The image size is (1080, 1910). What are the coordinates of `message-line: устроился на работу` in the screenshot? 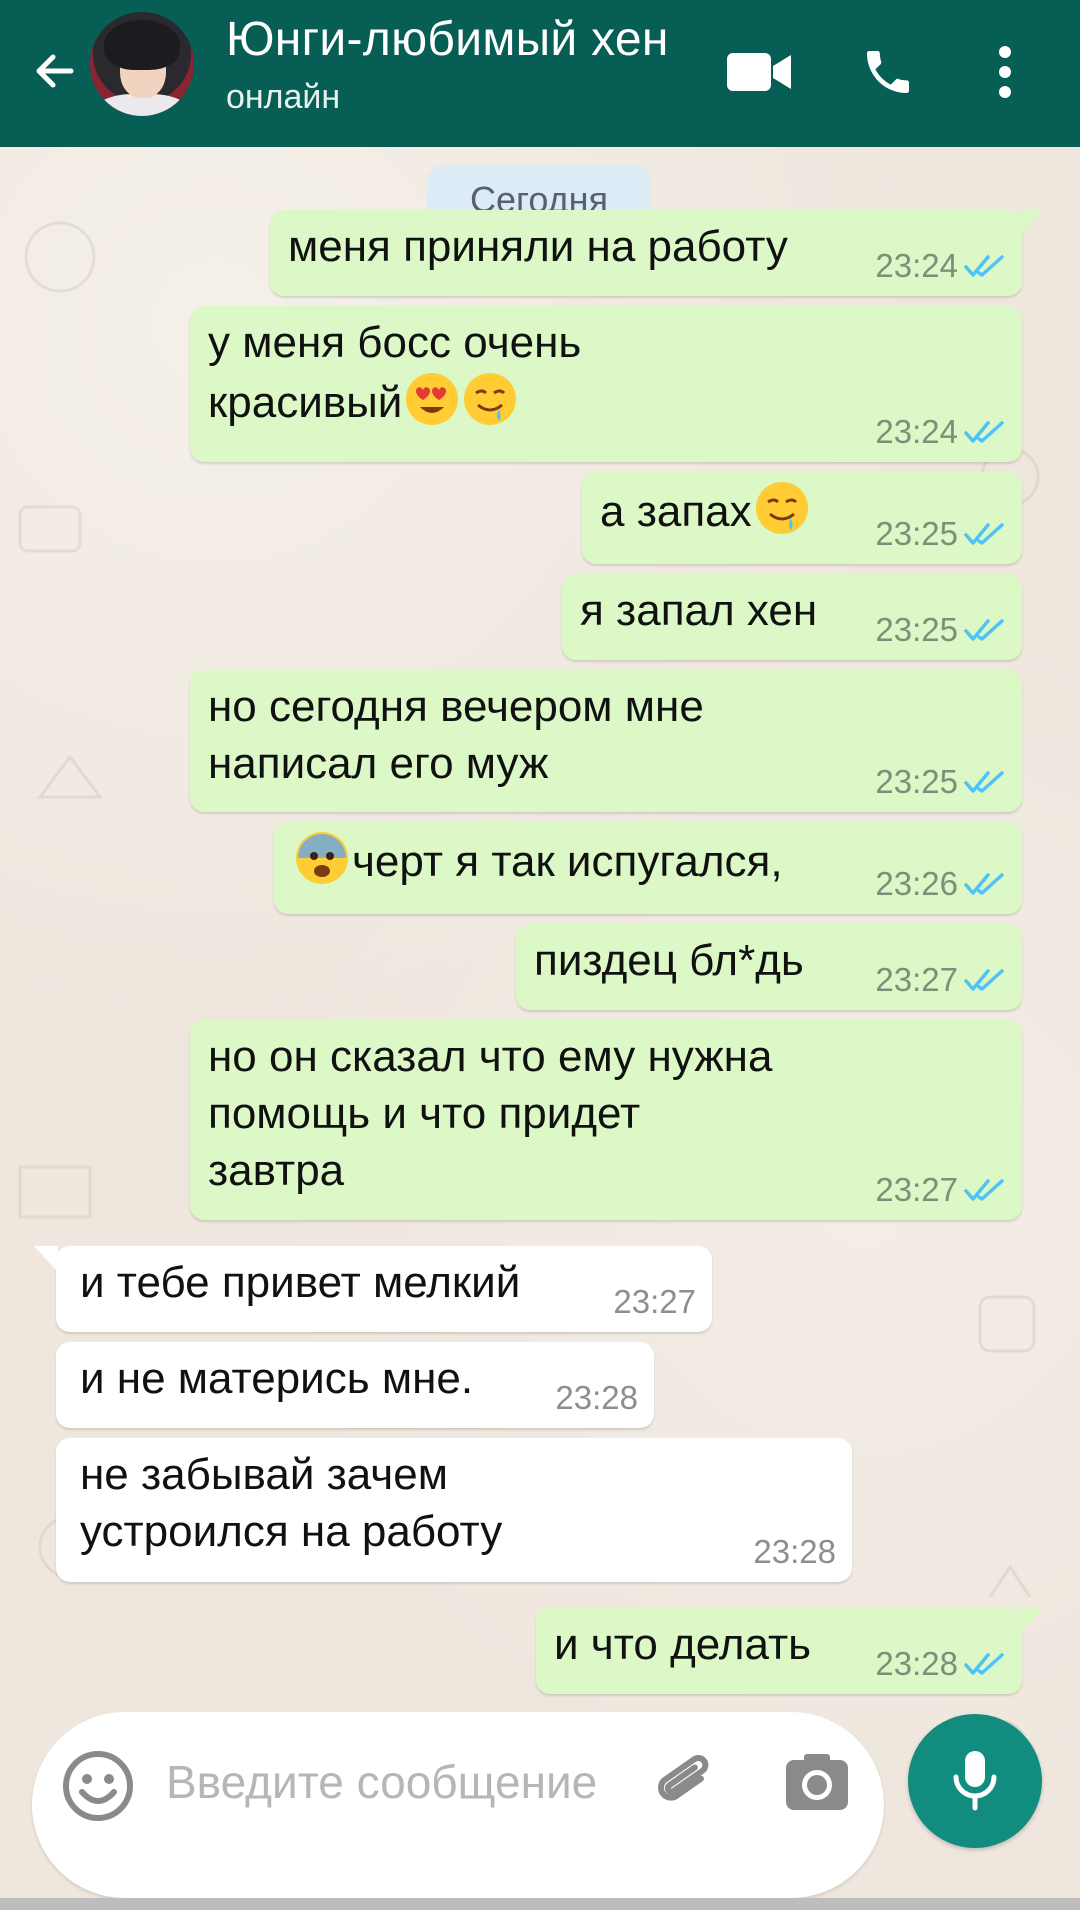 It's located at (291, 1531).